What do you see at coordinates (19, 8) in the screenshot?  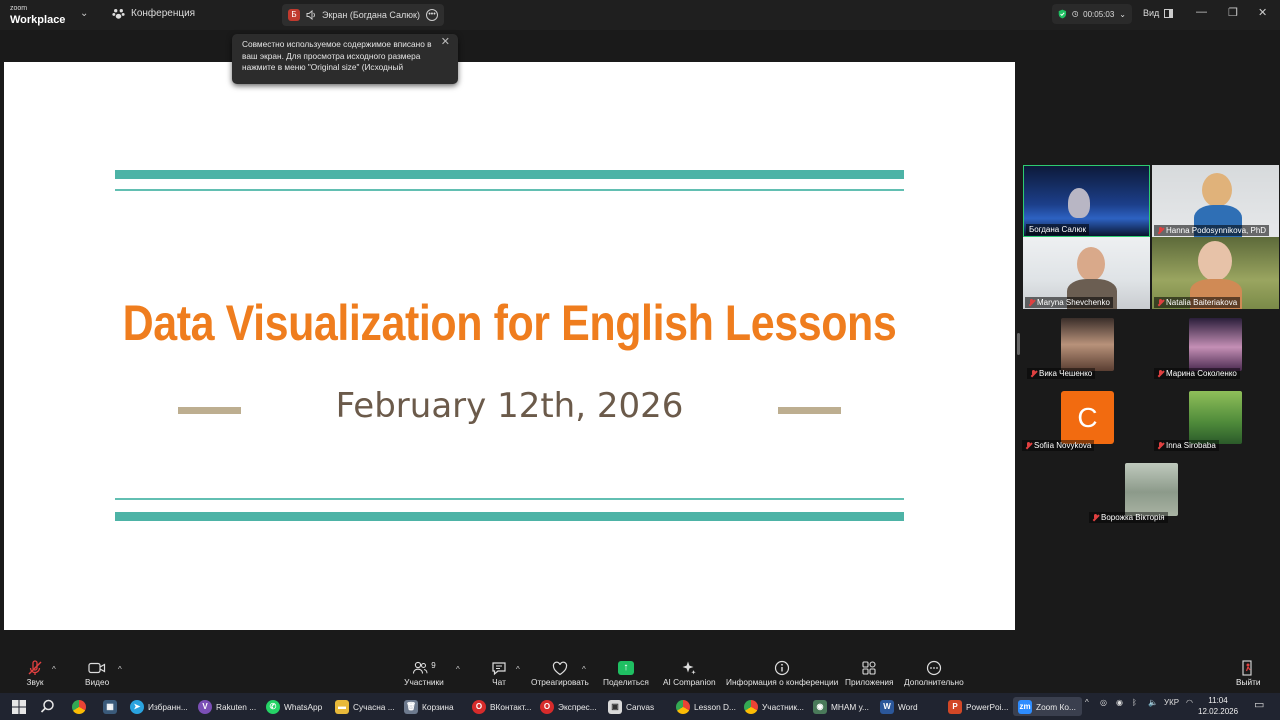 I see `brand-line1: zoom` at bounding box center [19, 8].